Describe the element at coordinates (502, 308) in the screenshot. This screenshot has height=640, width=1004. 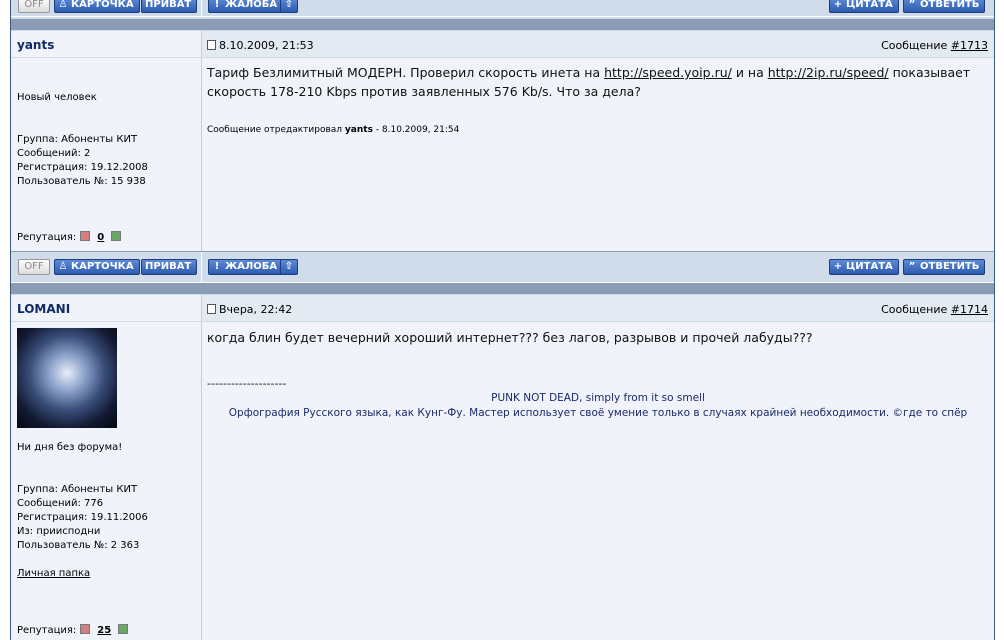
I see `post-header: LOMANI Вчера, 22:42 Сообщение #1714` at that location.